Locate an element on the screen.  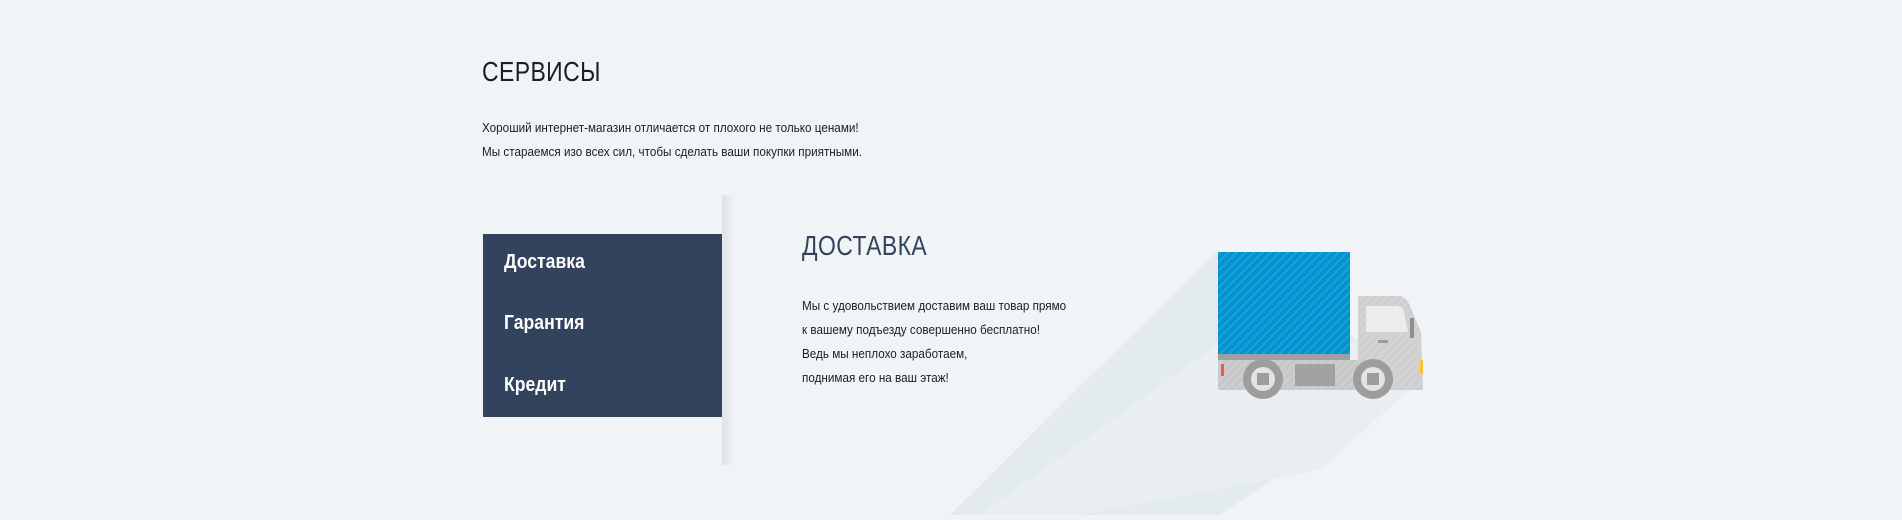
panel-divider-shadow is located at coordinates (729, 330).